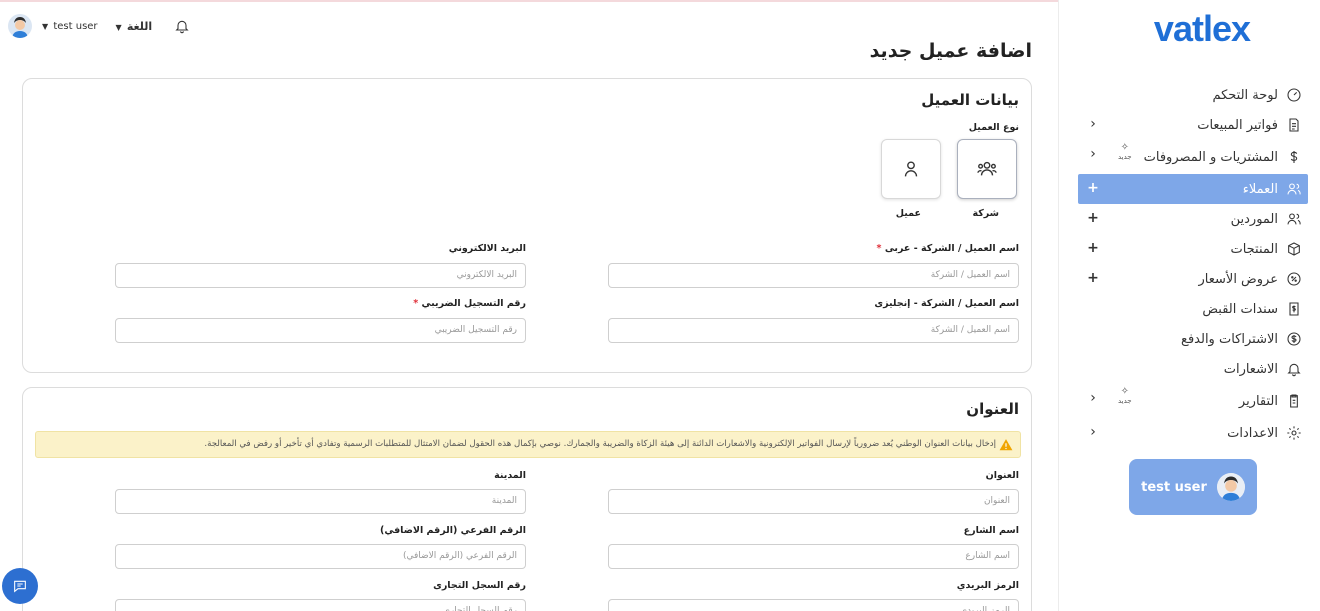 The height and width of the screenshot is (611, 1320). Describe the element at coordinates (75, 26) in the screenshot. I see `user-name: test user` at that location.